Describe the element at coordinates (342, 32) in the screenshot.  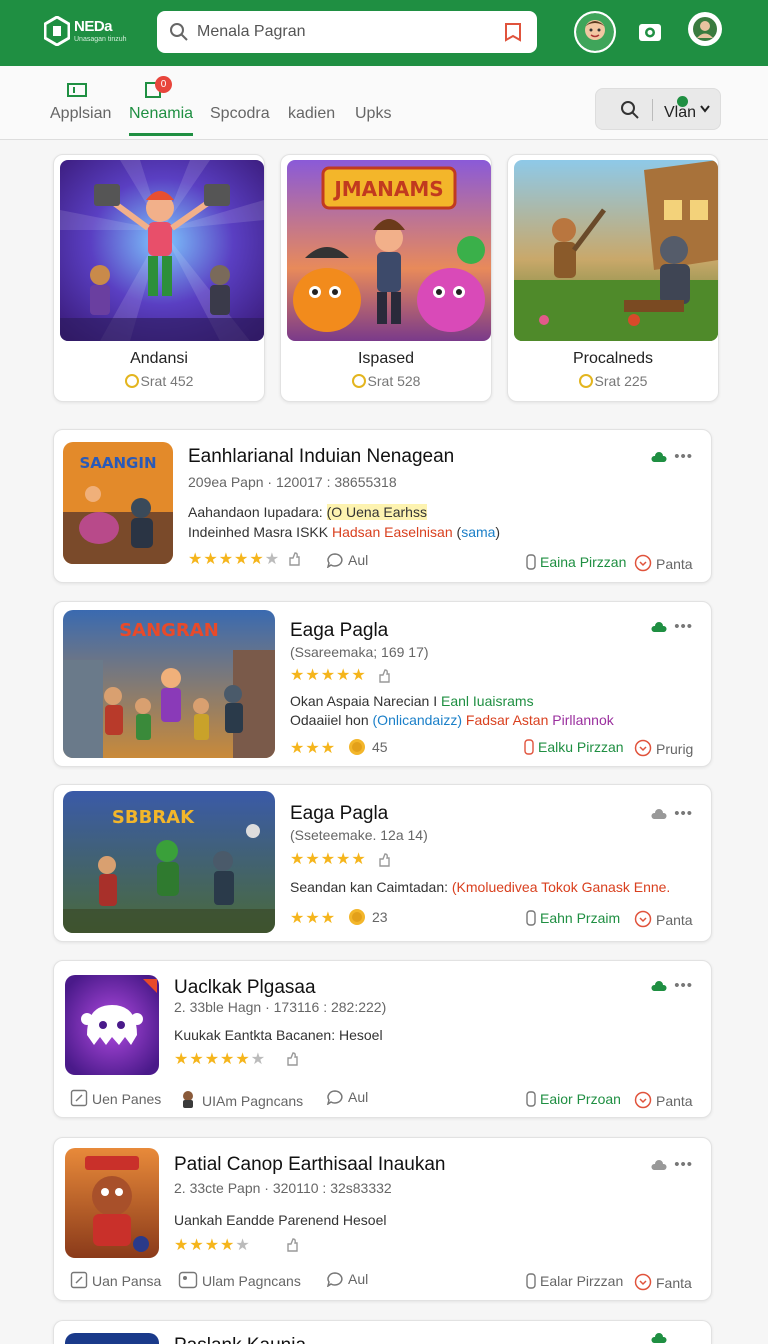
I see `search-input` at that location.